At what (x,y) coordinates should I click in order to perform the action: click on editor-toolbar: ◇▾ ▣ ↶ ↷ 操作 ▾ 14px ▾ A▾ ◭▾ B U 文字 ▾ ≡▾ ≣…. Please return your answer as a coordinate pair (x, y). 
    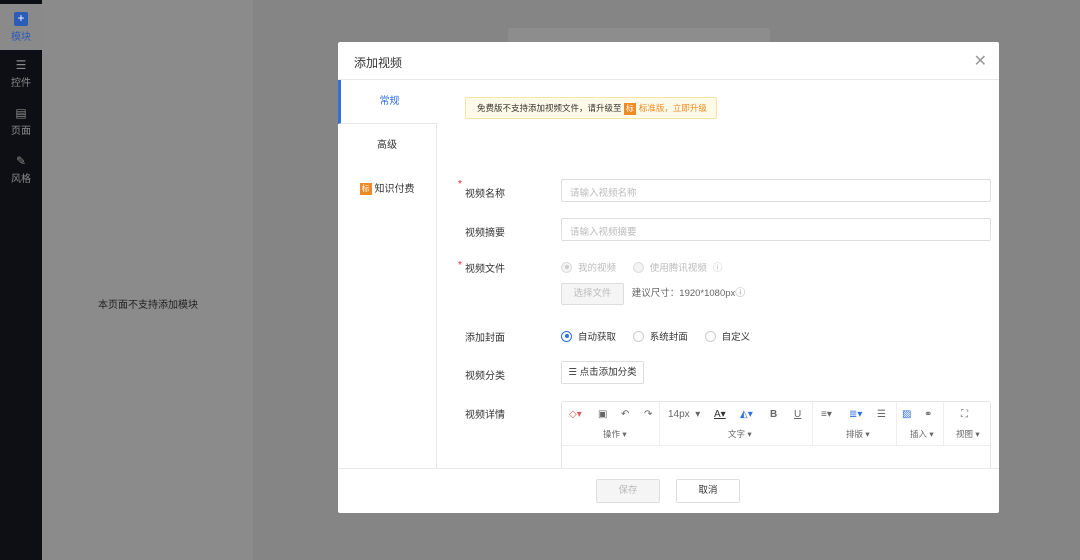
    Looking at the image, I should click on (776, 424).